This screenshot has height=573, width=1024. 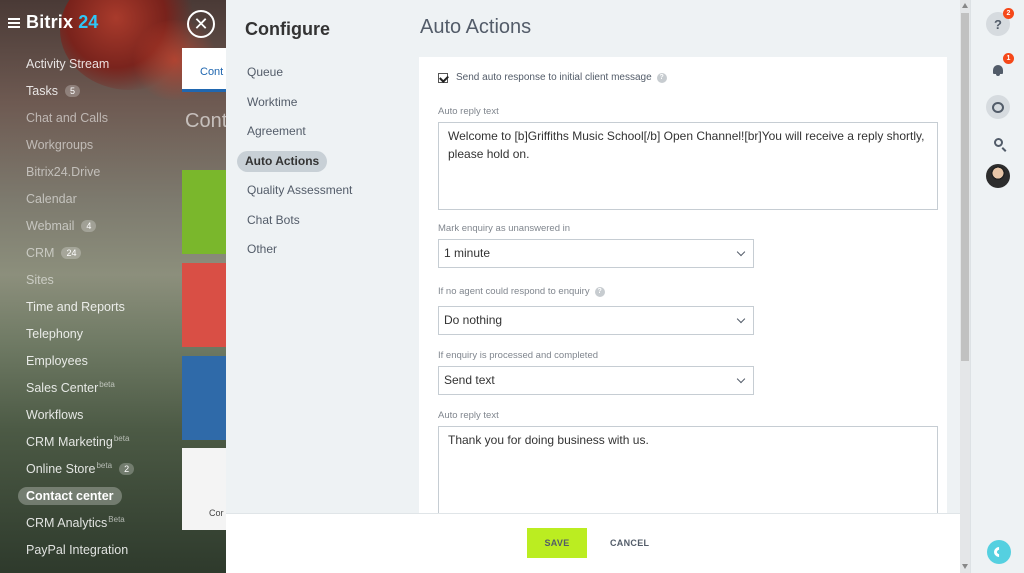 I want to click on menu-item-tasks: Tasks 5, so click(x=53, y=91).